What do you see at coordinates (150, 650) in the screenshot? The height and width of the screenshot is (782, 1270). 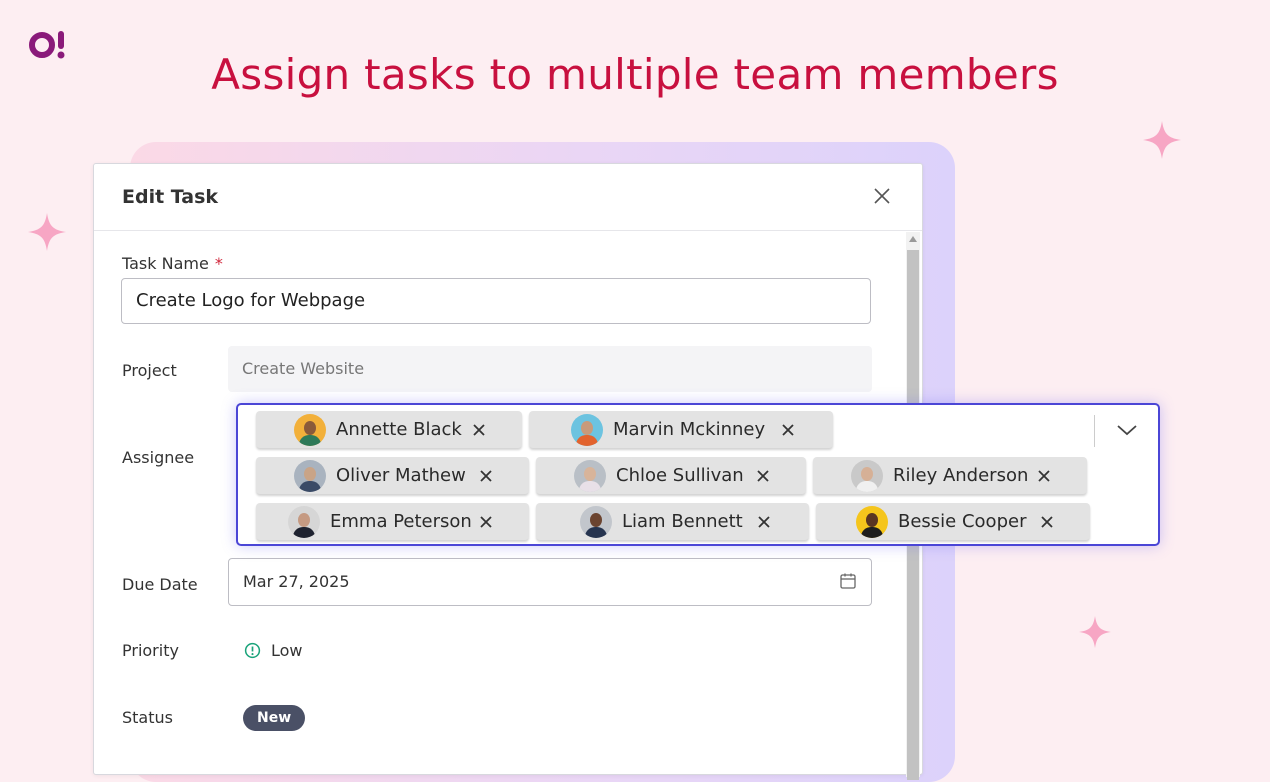 I see `priority-label: Priority` at bounding box center [150, 650].